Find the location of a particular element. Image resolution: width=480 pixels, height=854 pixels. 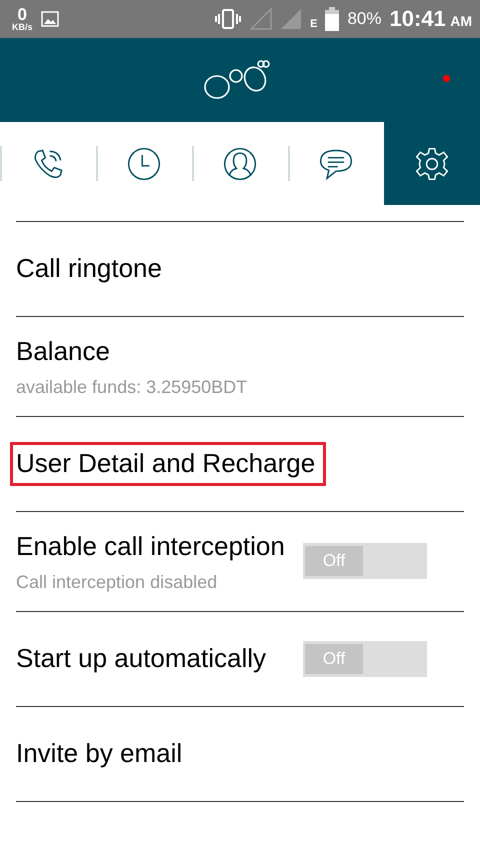

network-type: E is located at coordinates (314, 24).